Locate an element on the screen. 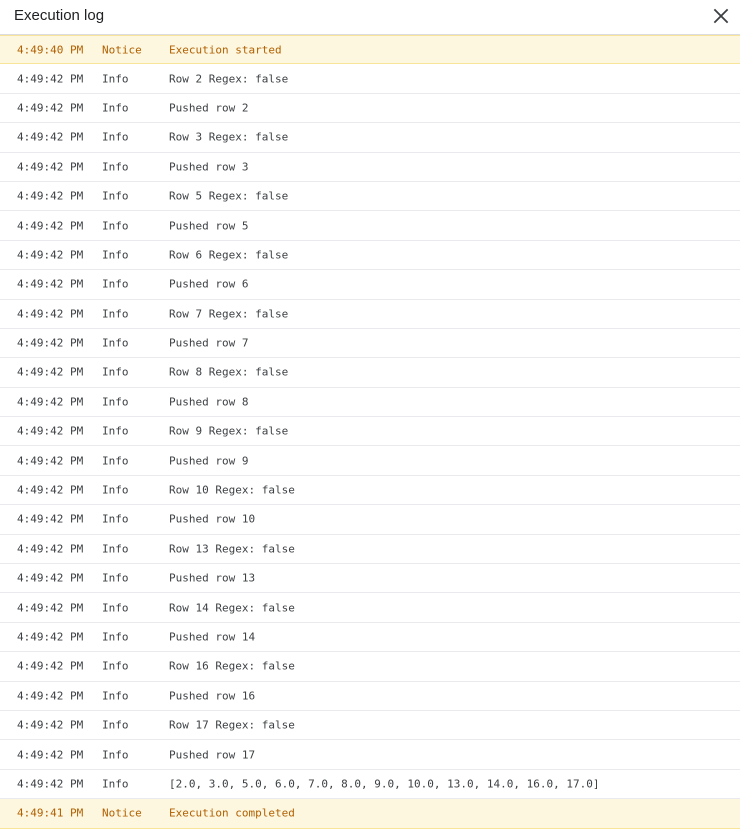 This screenshot has width=740, height=829. log-message: Pushed row 17 is located at coordinates (212, 755).